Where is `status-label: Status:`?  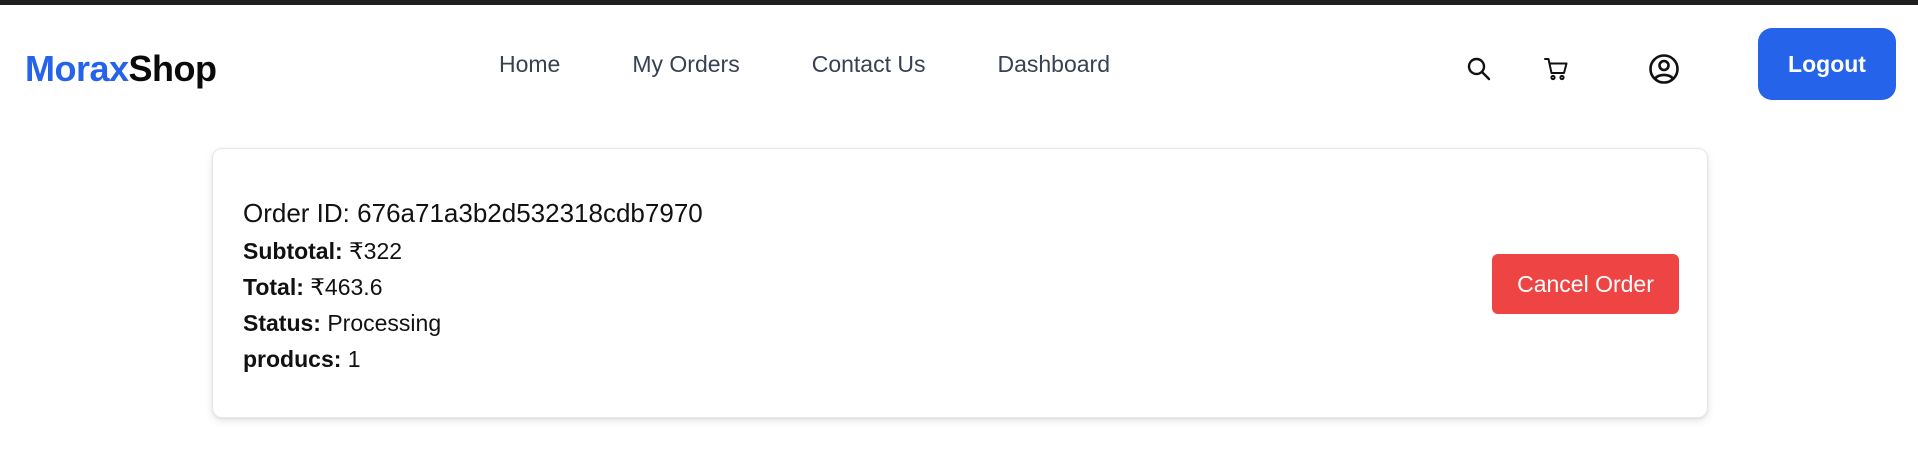
status-label: Status: is located at coordinates (282, 323).